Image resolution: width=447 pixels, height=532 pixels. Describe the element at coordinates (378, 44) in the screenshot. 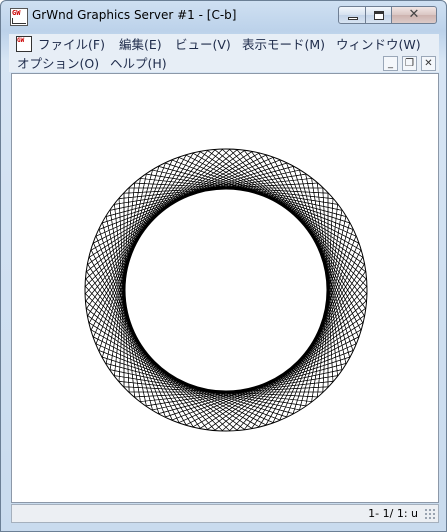

I see `menu-window: ウィンドウ(W)` at that location.